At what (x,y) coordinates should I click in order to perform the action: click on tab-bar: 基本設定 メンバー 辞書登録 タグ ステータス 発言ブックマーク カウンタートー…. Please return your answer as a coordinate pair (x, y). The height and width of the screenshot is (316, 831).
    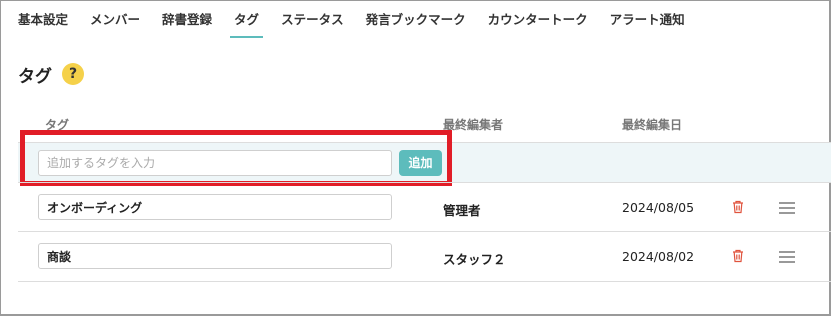
    Looking at the image, I should click on (362, 20).